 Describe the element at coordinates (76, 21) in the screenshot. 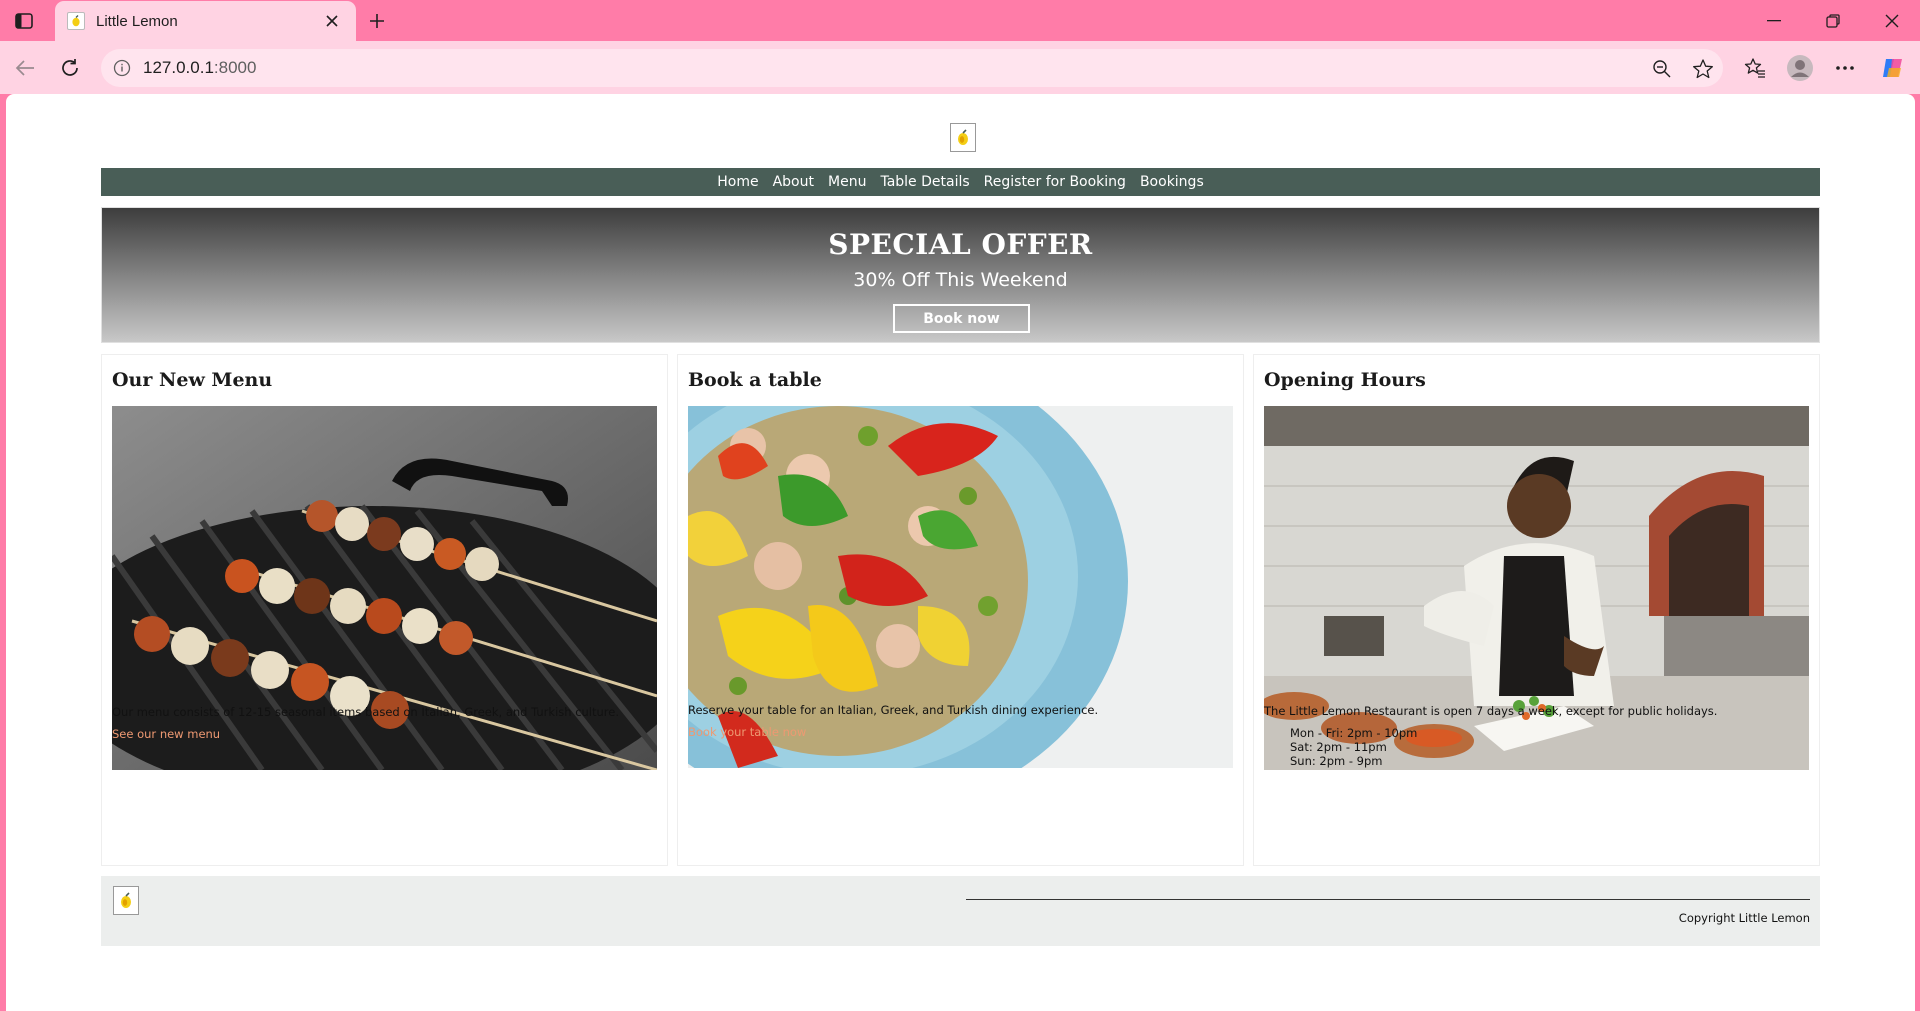

I see `favicon-icon` at that location.